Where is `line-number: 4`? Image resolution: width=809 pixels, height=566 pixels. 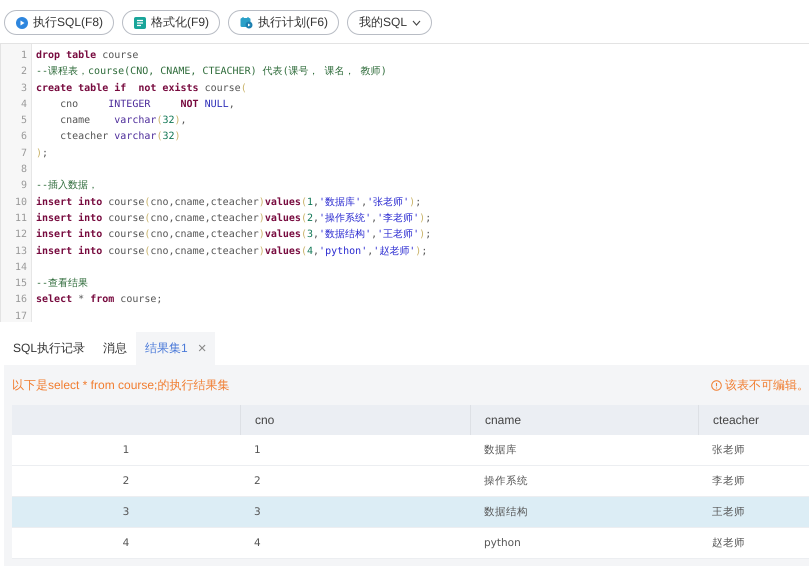
line-number: 4 is located at coordinates (24, 105).